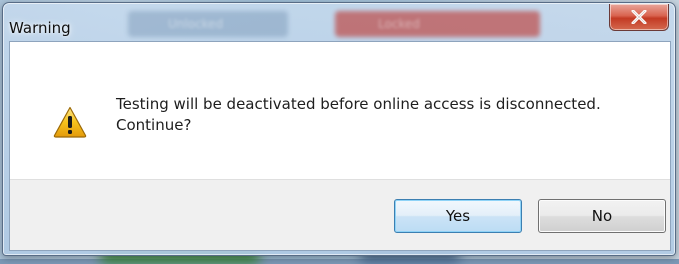  What do you see at coordinates (196, 24) in the screenshot?
I see `background-tab-unlocked-label: Unlocked` at bounding box center [196, 24].